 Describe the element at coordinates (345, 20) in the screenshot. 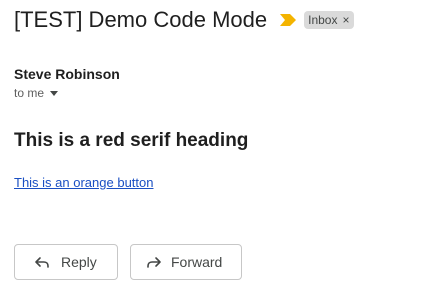

I see `remove-label-icon: ×` at that location.